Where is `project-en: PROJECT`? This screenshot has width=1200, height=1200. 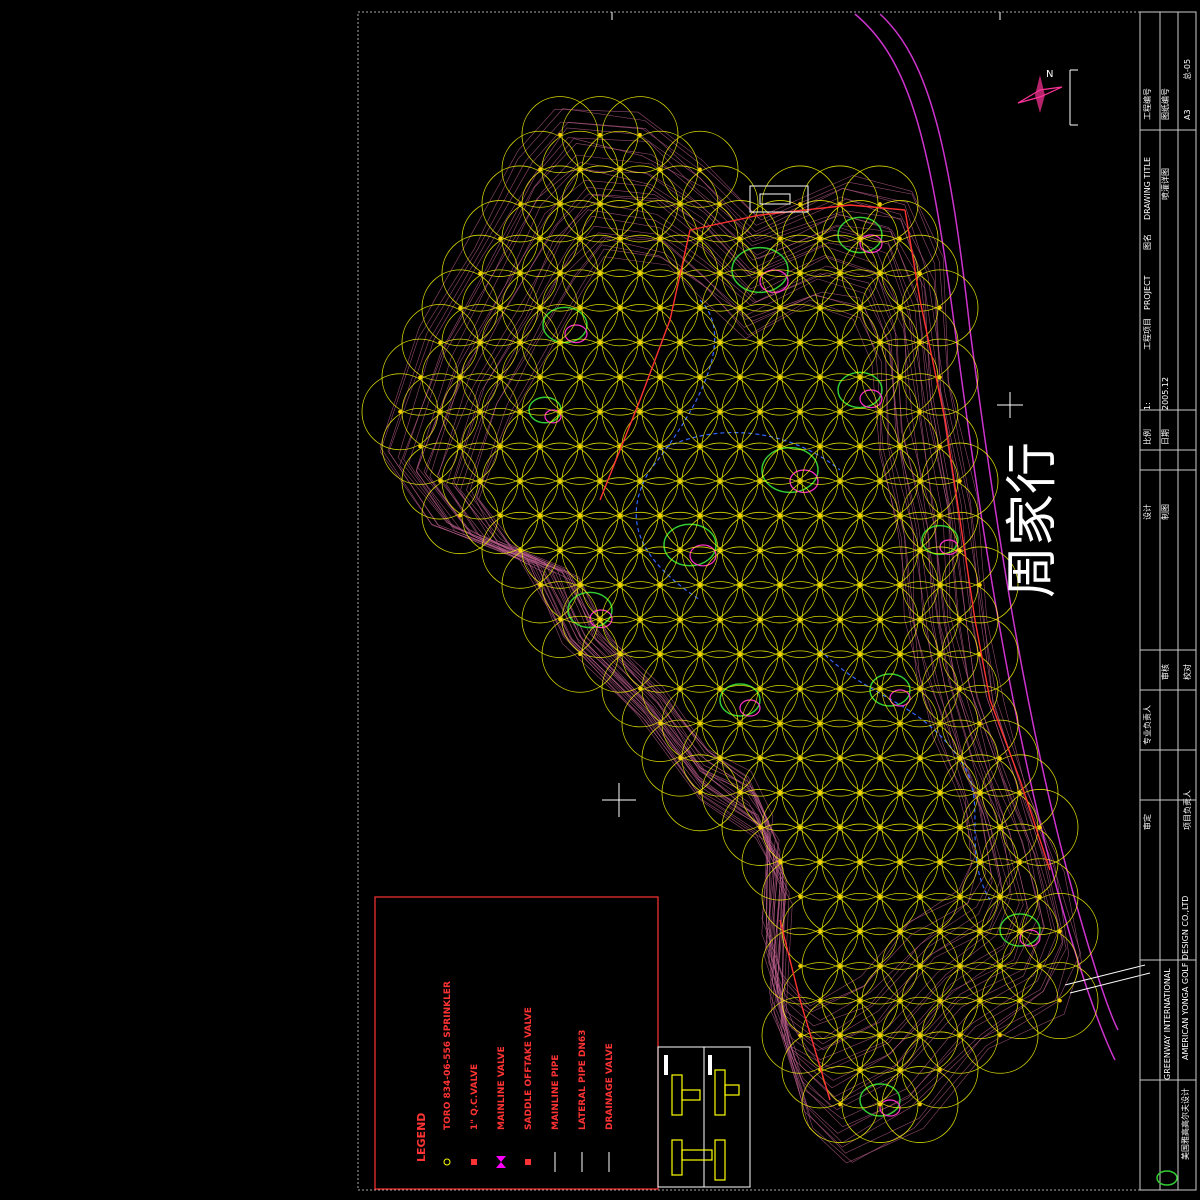
project-en: PROJECT is located at coordinates (1147, 292).